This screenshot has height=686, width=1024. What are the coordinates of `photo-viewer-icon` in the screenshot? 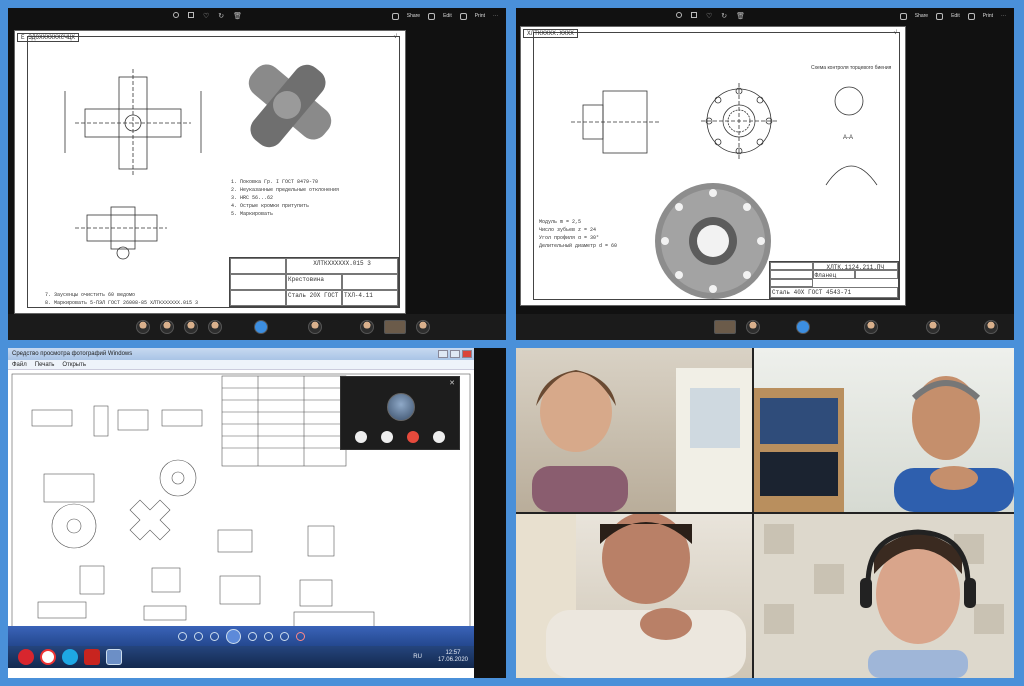 It's located at (114, 657).